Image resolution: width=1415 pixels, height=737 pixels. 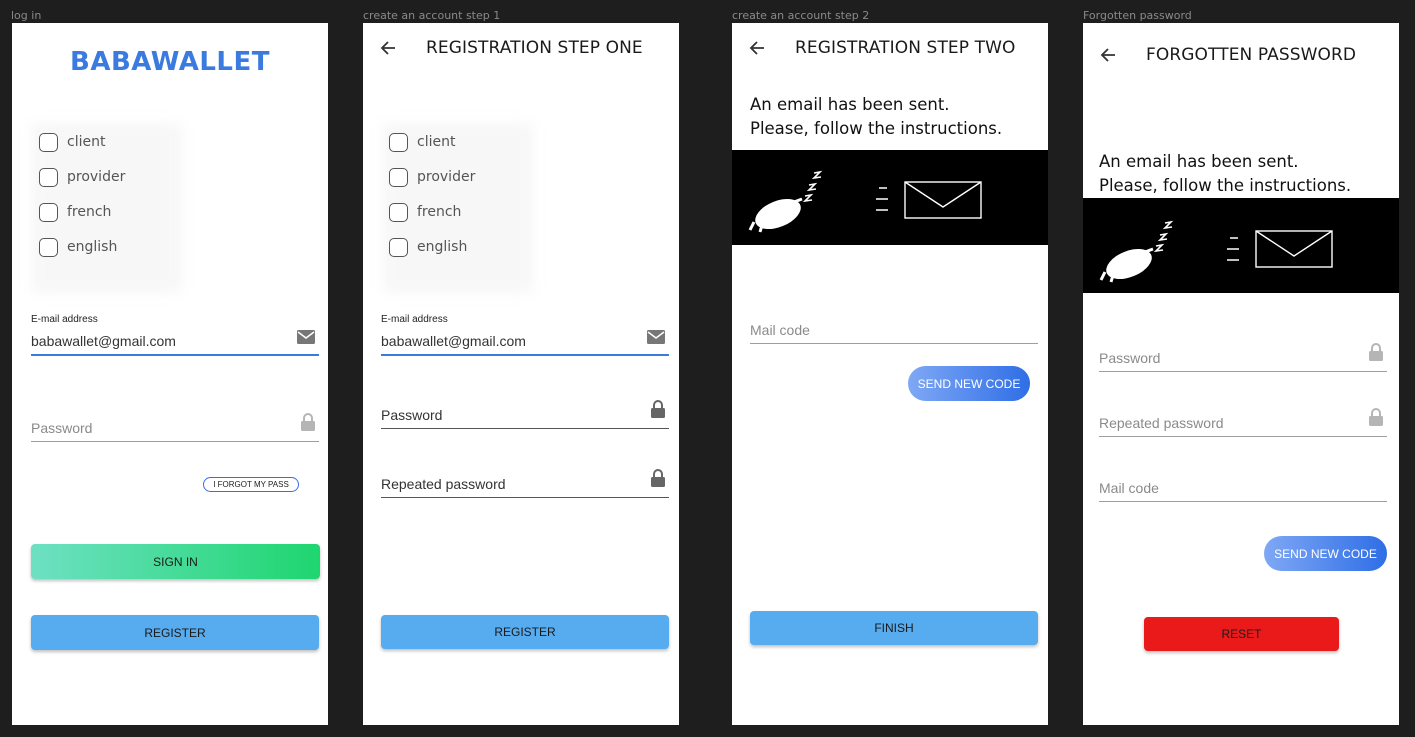 What do you see at coordinates (534, 48) in the screenshot?
I see `page-title: REGISTRATION STEP ONE` at bounding box center [534, 48].